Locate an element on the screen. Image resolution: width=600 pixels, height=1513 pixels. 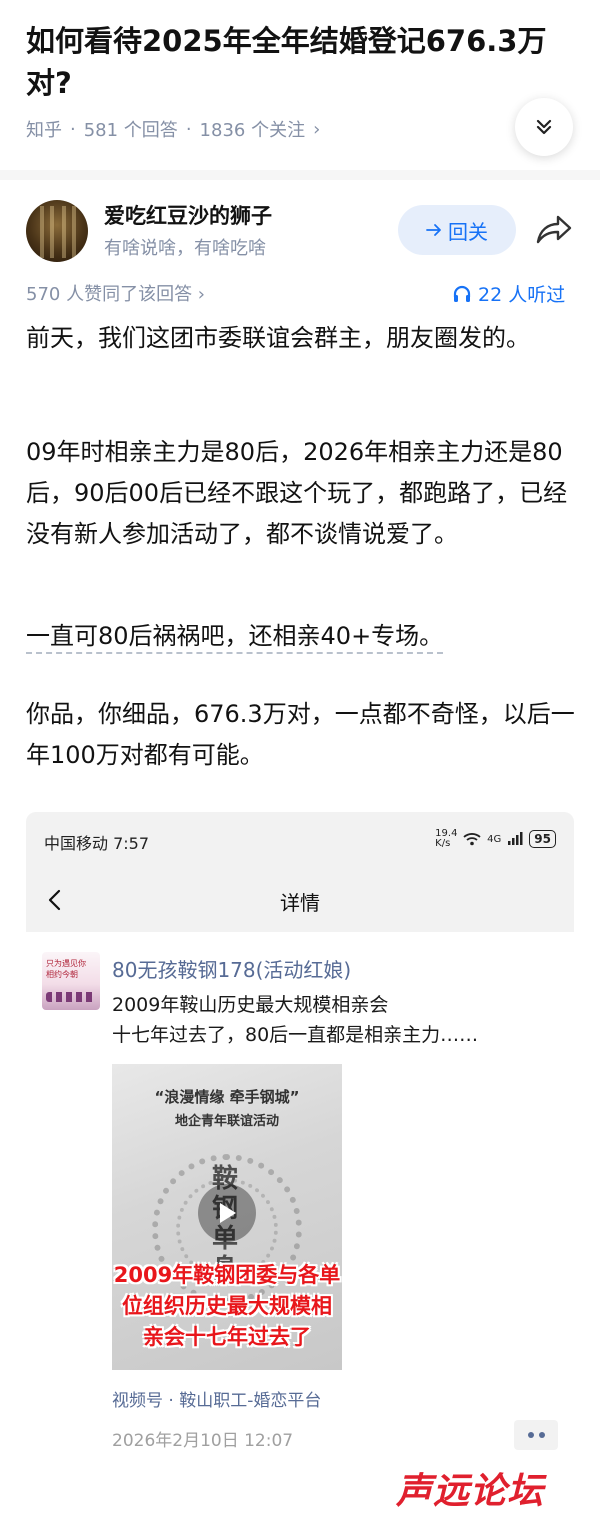
headphones-icon is located at coordinates (462, 293).